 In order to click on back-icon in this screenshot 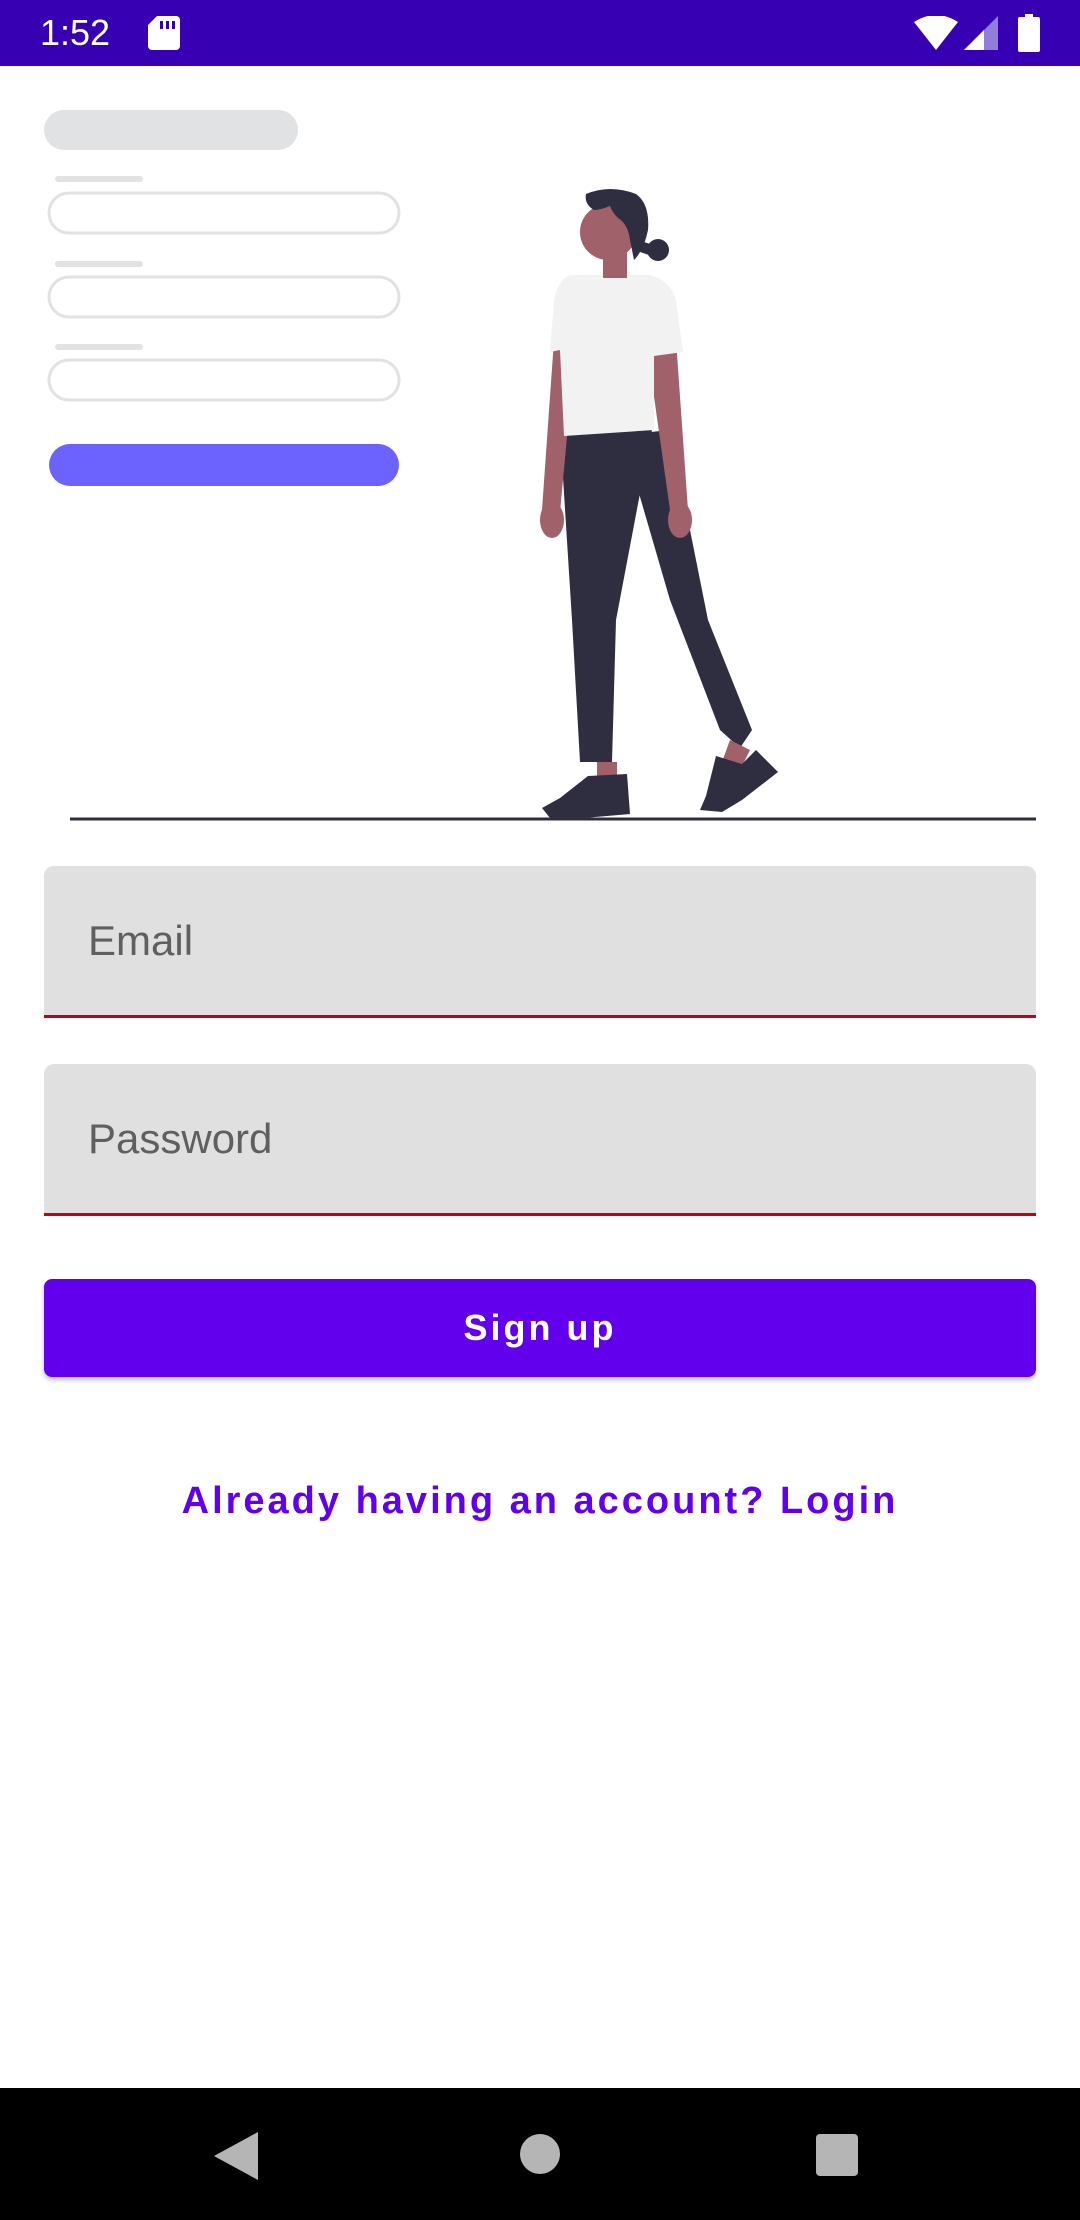, I will do `click(236, 2156)`.